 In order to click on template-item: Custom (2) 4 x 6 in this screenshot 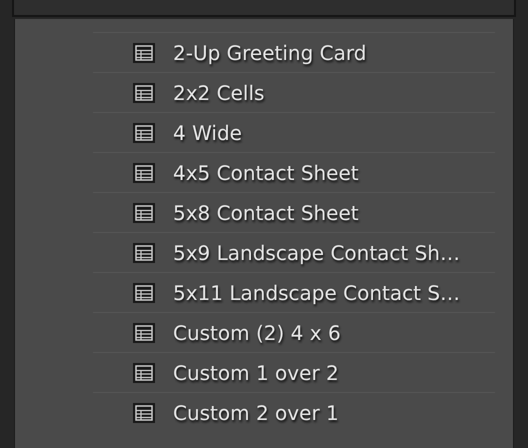, I will do `click(257, 332)`.